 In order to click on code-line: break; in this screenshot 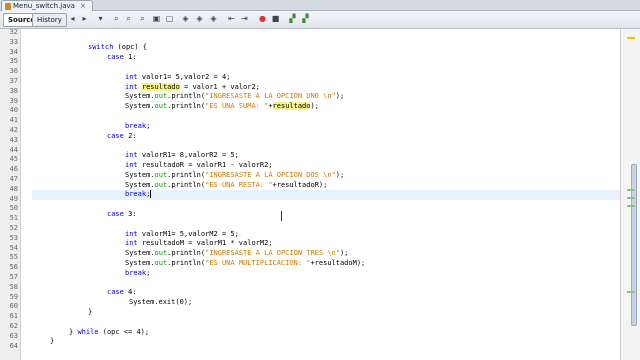, I will do `click(137, 274)`.